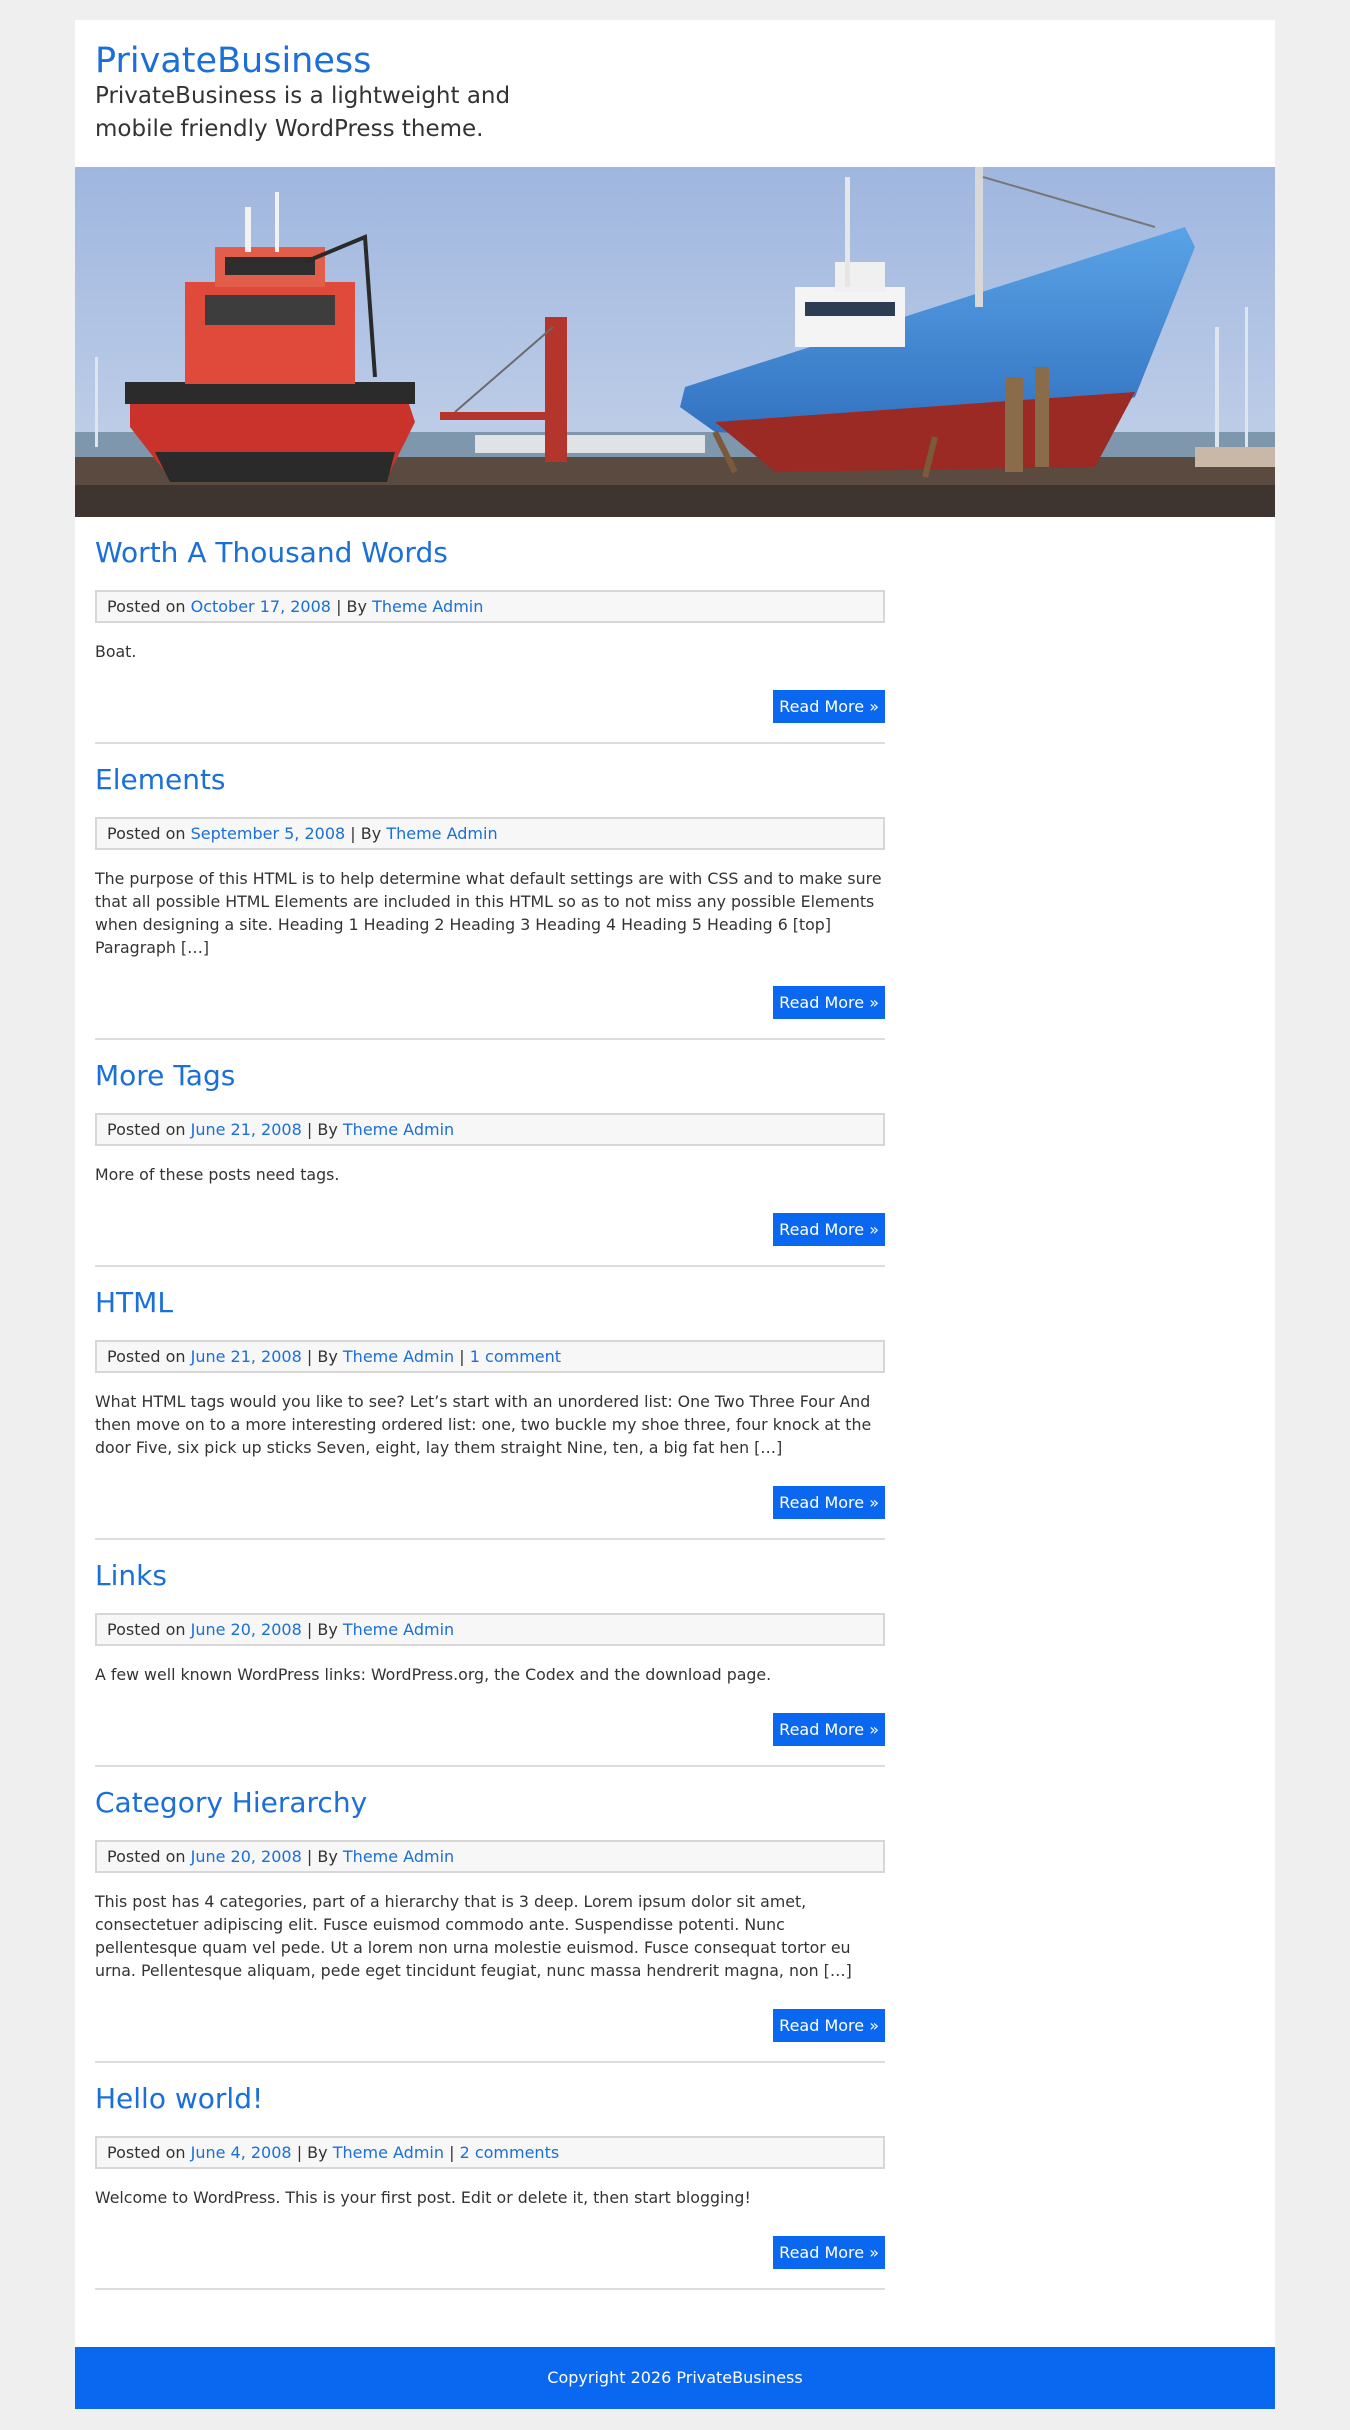 The width and height of the screenshot is (1350, 2430). I want to click on post-title-link: Elements, so click(490, 770).